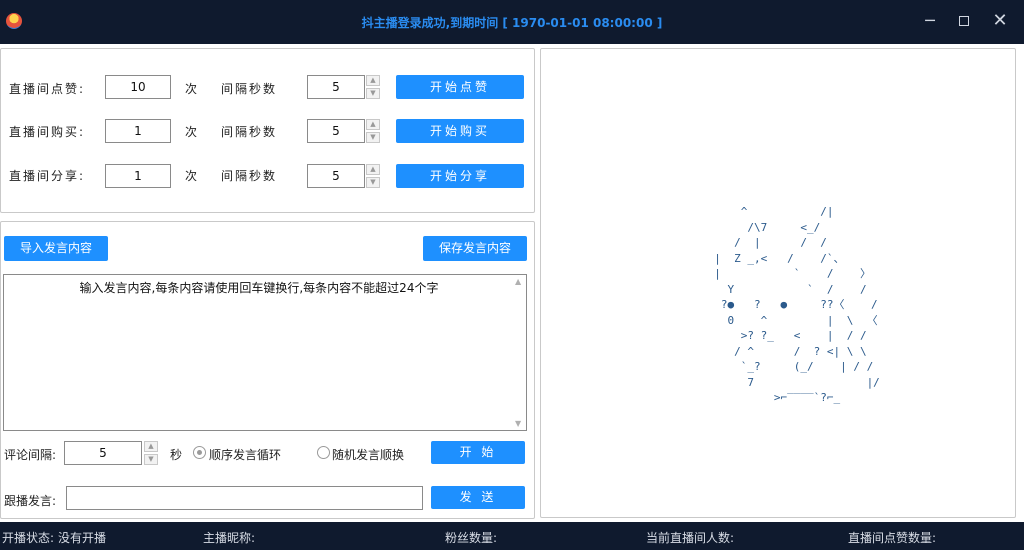 Image resolution: width=1024 pixels, height=550 pixels. I want to click on like-count-input: 10, so click(138, 87).